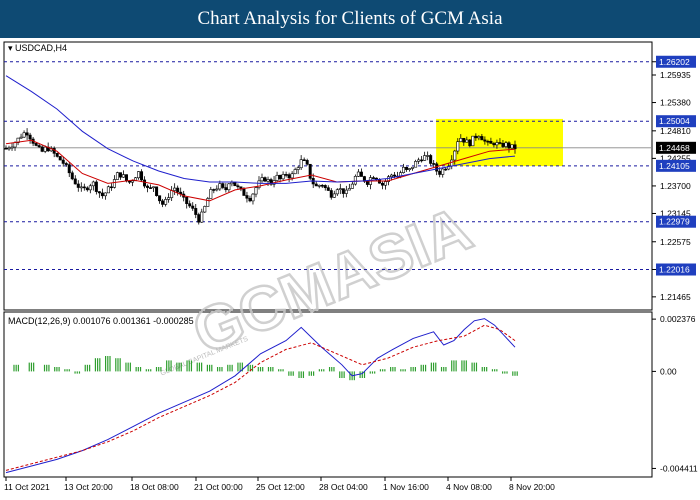 Image resolution: width=700 pixels, height=500 pixels. What do you see at coordinates (280, 487) in the screenshot?
I see `x-tick-label: 25 Oct 12:00` at bounding box center [280, 487].